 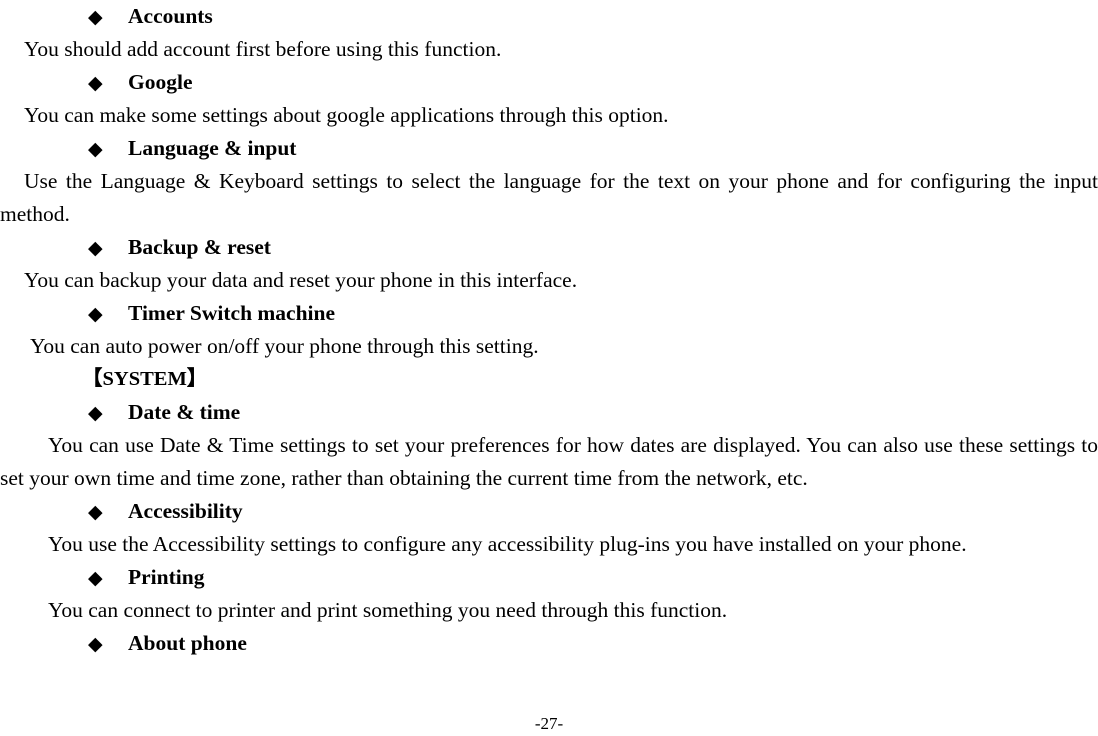 What do you see at coordinates (549, 412) in the screenshot?
I see `bullet-heading-date-time: ◆ Date & time` at bounding box center [549, 412].